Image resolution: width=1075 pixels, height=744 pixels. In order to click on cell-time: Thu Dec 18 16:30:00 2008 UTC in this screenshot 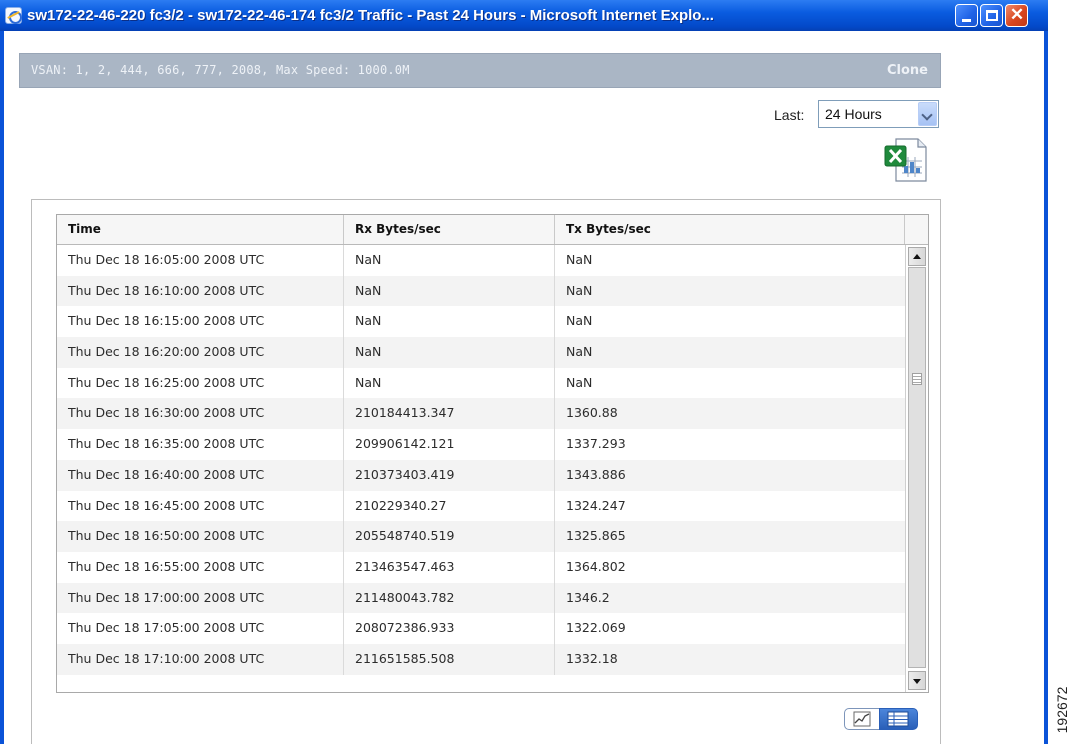, I will do `click(200, 414)`.